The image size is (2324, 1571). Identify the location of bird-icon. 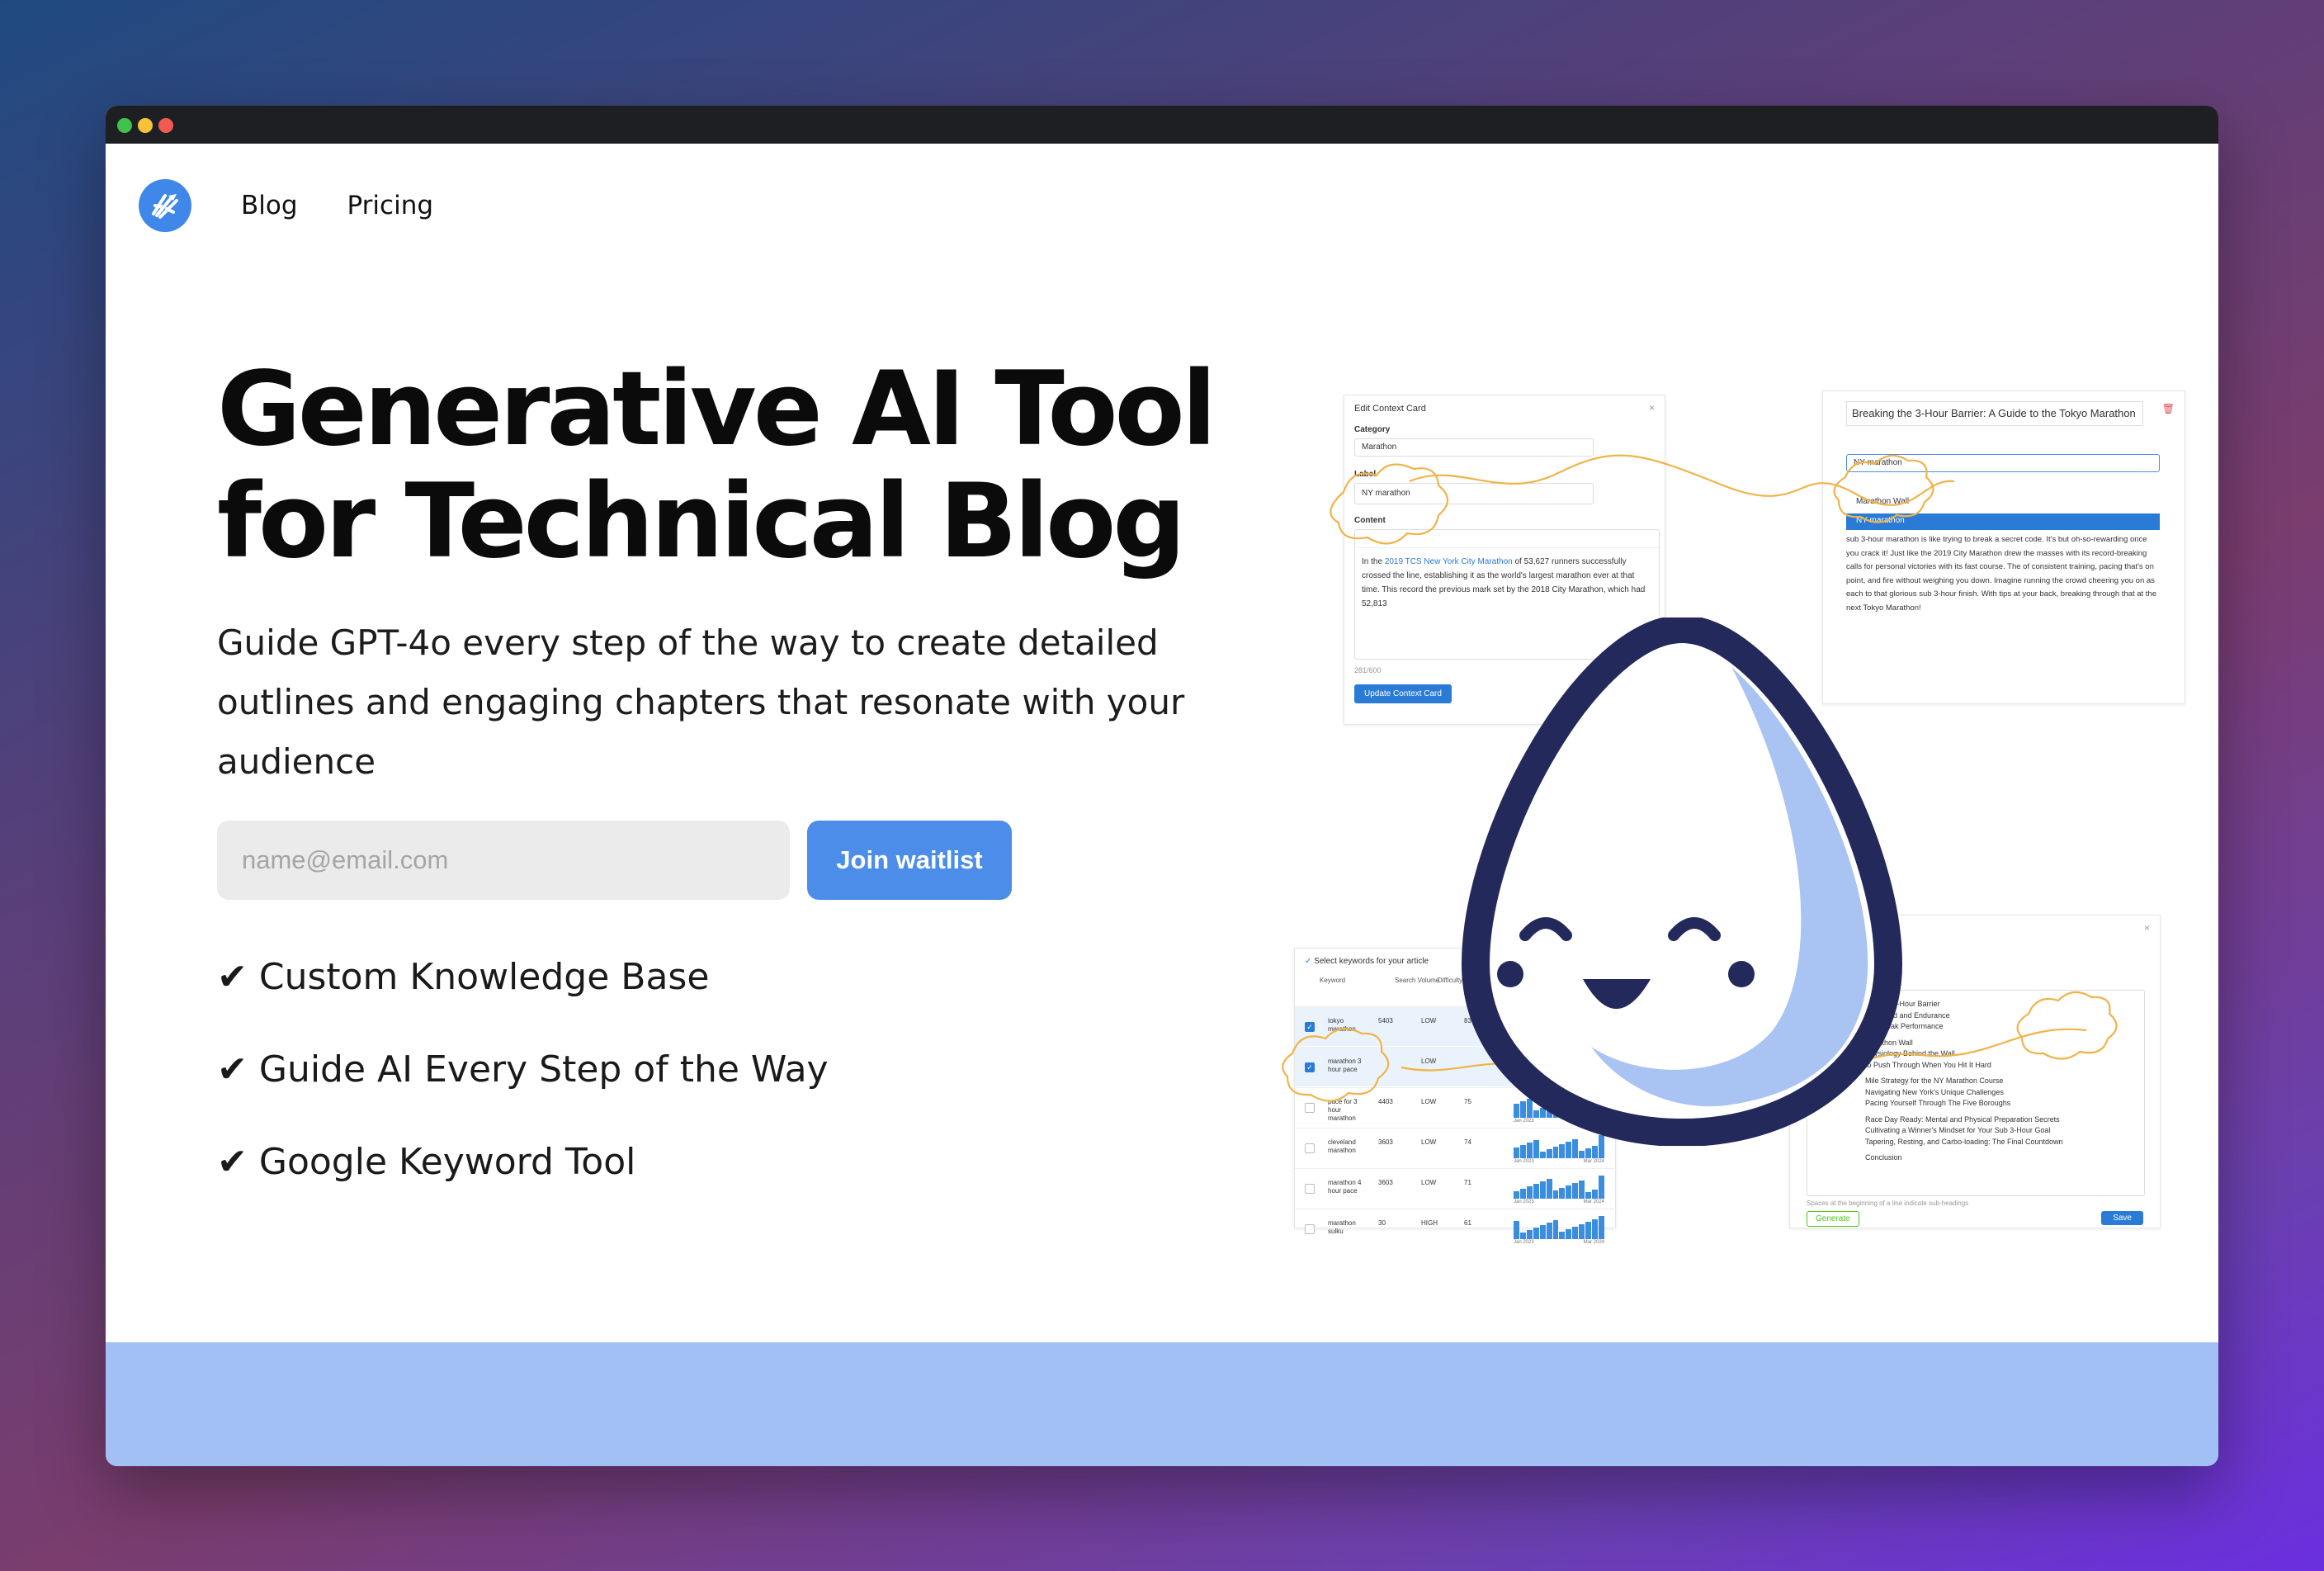
(165, 205).